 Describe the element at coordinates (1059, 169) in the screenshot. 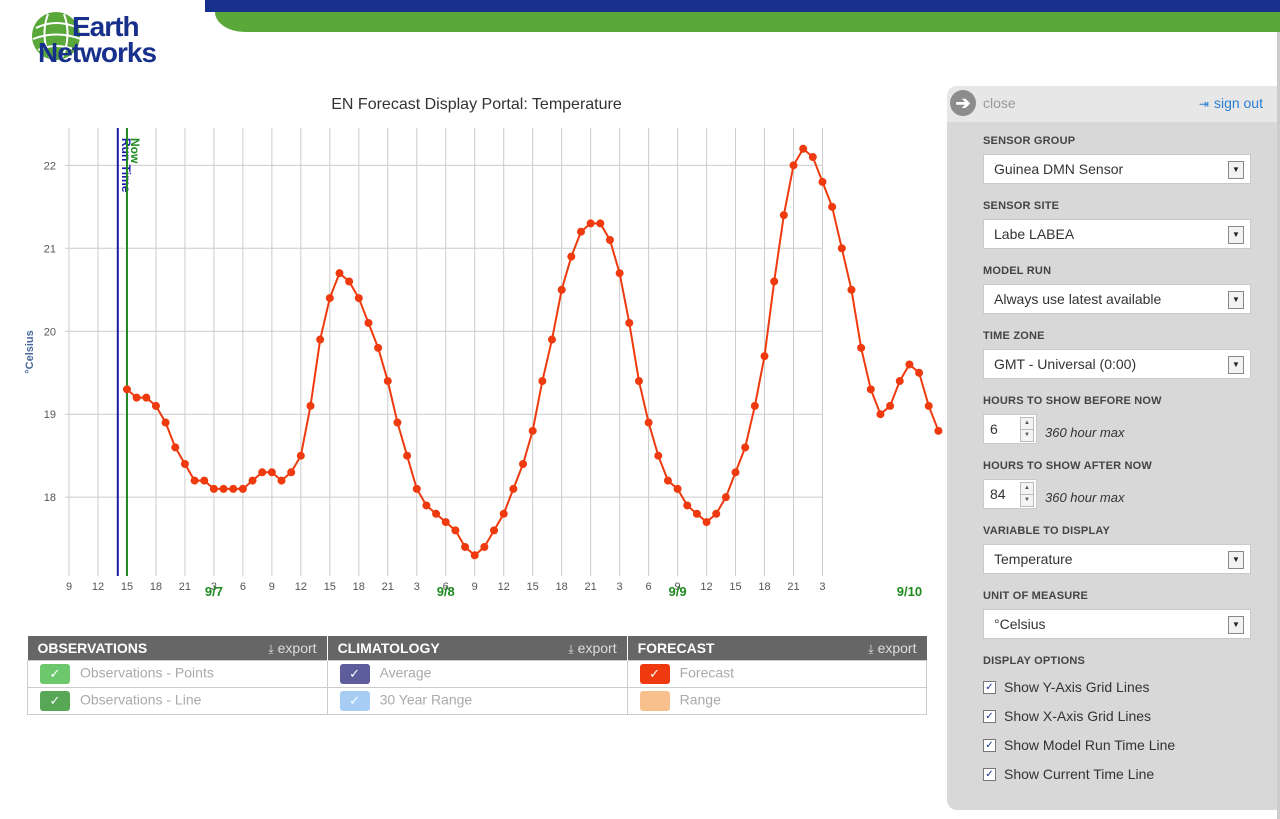

I see `select-value: Guinea DMN Sensor` at that location.